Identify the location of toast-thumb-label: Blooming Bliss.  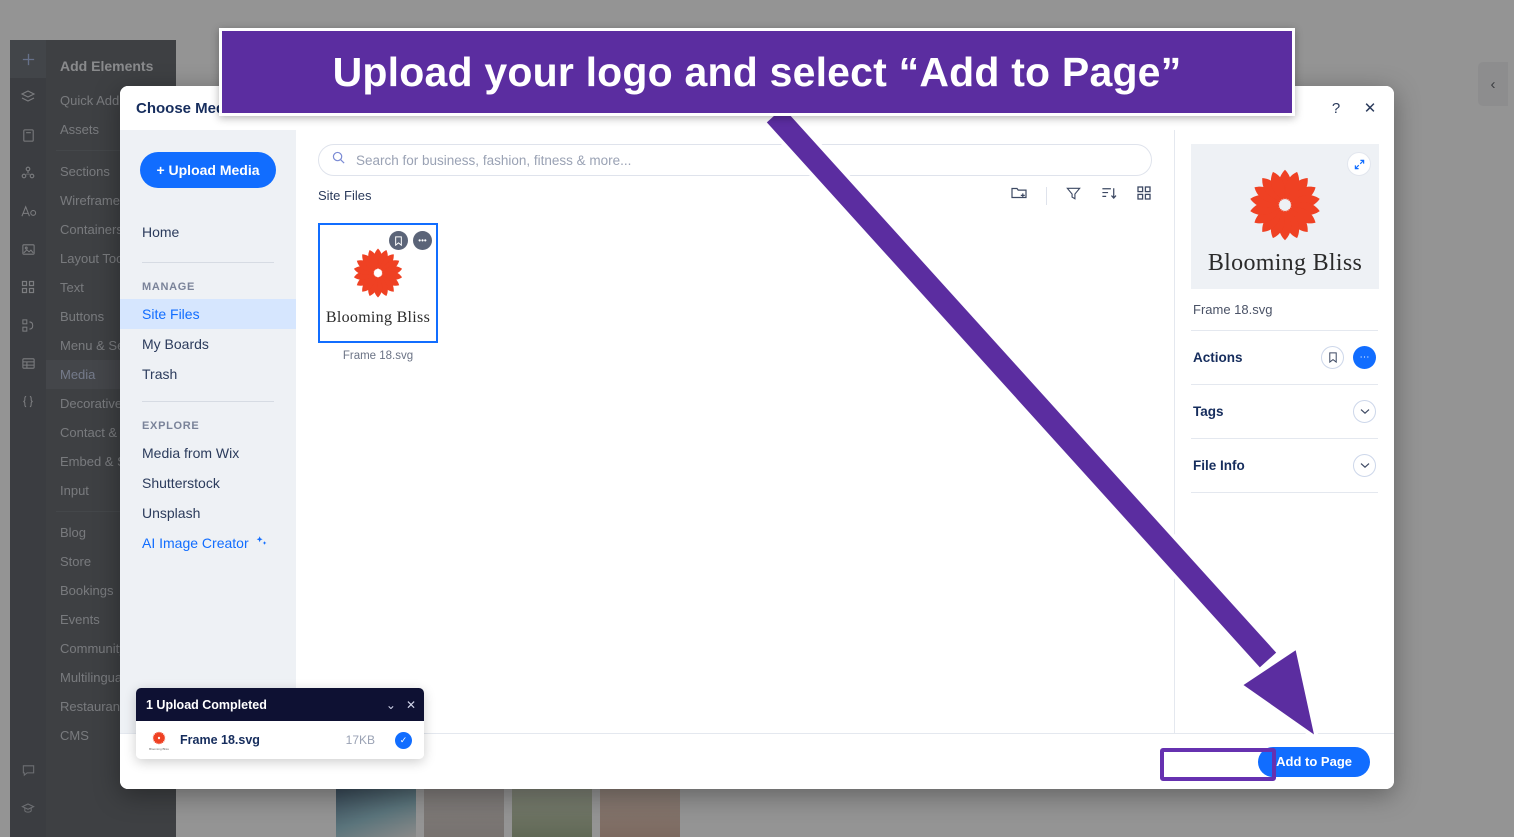
(159, 749).